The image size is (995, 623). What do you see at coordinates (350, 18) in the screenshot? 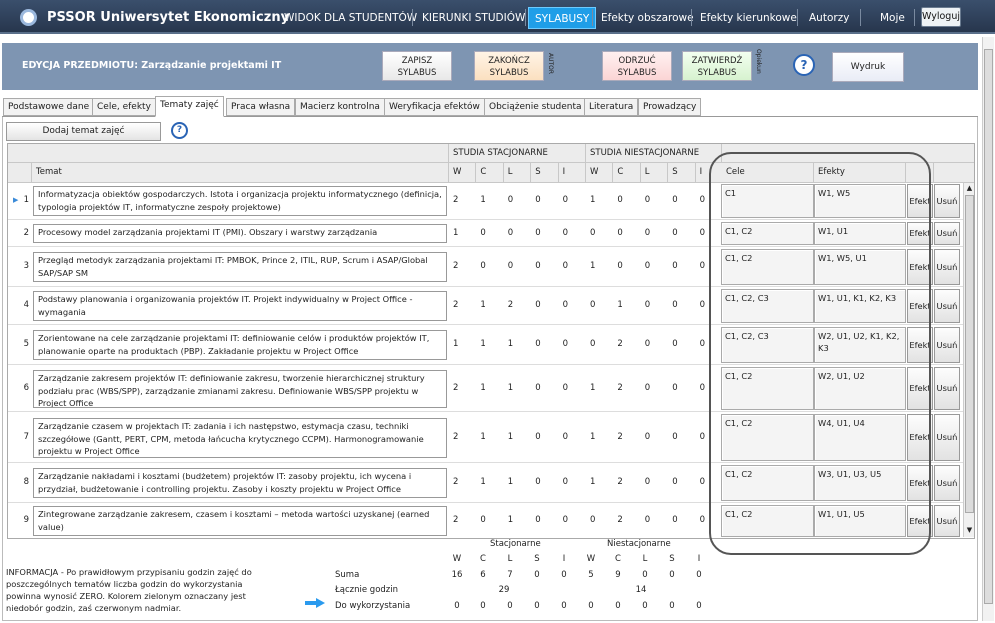
I see `nav-widok-dla-studentow: WIDOK DLA STUDENTÓW` at bounding box center [350, 18].